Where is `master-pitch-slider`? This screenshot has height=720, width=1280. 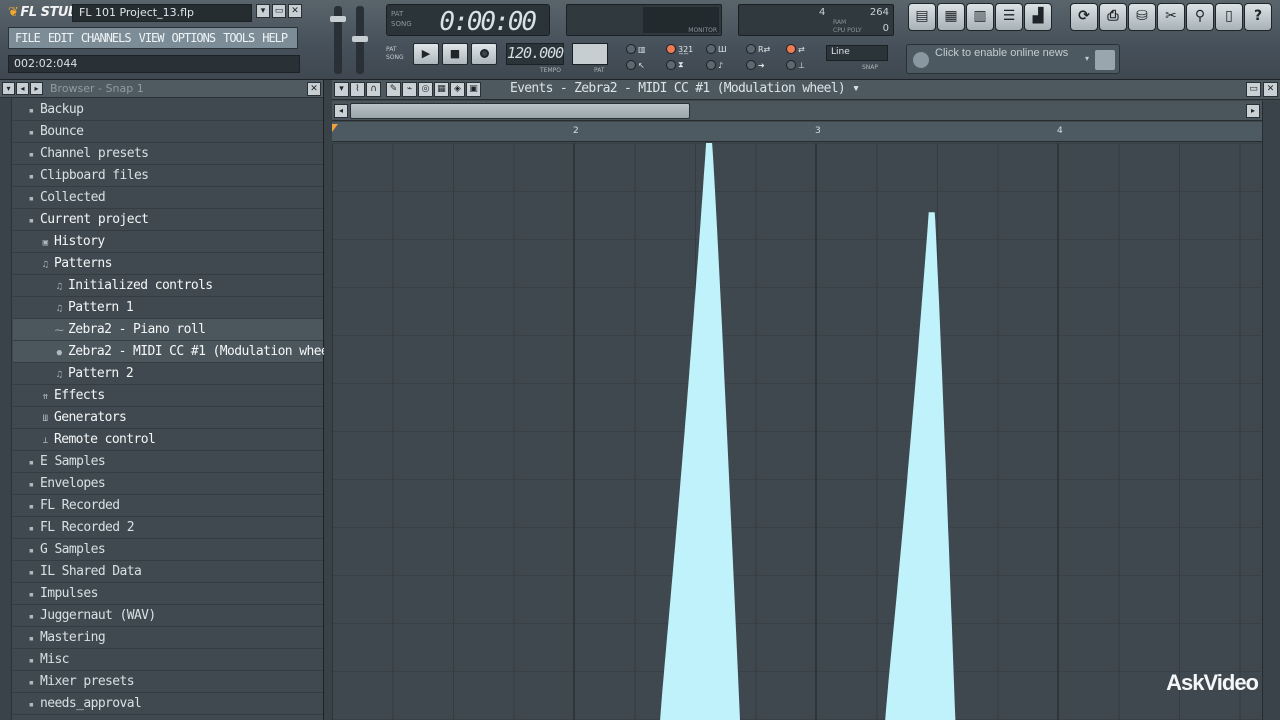 master-pitch-slider is located at coordinates (360, 40).